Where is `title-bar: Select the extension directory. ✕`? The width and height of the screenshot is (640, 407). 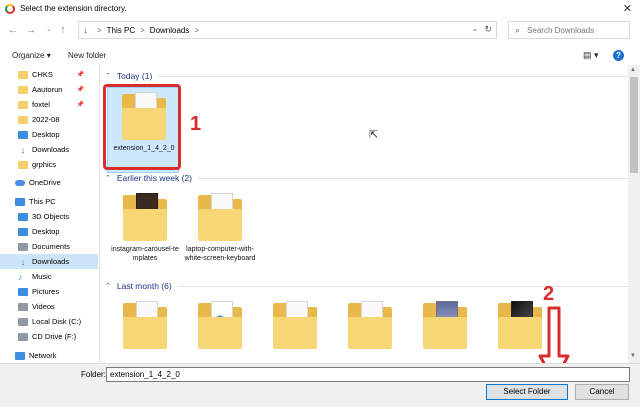 title-bar: Select the extension directory. ✕ is located at coordinates (320, 8).